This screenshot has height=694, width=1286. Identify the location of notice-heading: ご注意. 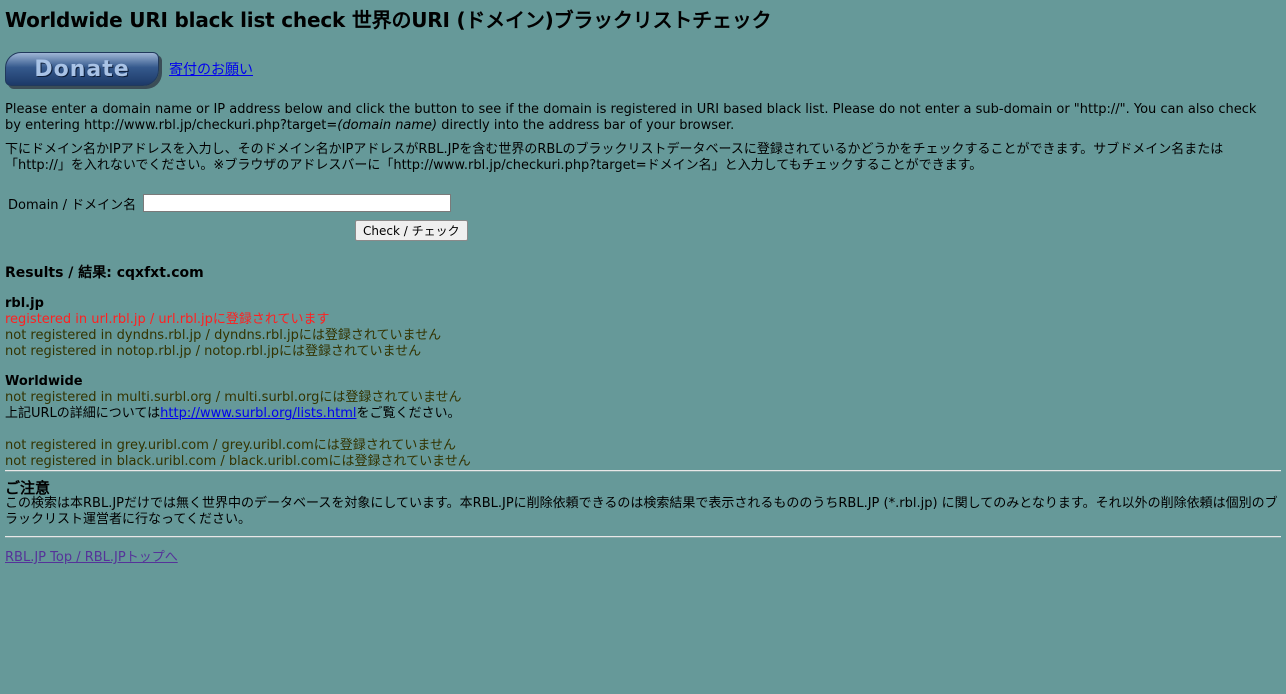
(28, 488).